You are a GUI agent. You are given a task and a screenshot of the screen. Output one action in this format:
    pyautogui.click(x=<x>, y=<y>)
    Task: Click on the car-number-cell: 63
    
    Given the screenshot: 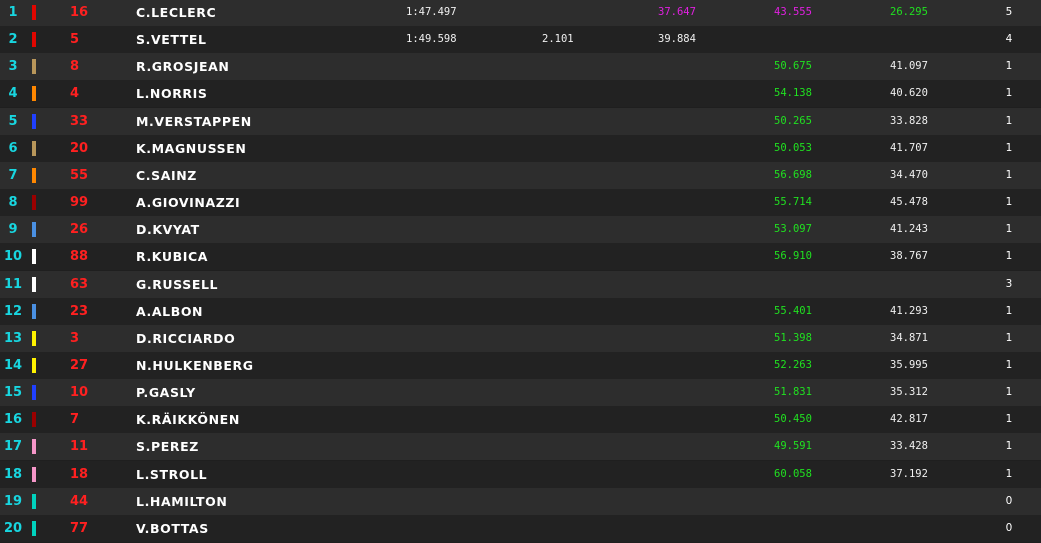 What is the action you would take?
    pyautogui.click(x=79, y=284)
    